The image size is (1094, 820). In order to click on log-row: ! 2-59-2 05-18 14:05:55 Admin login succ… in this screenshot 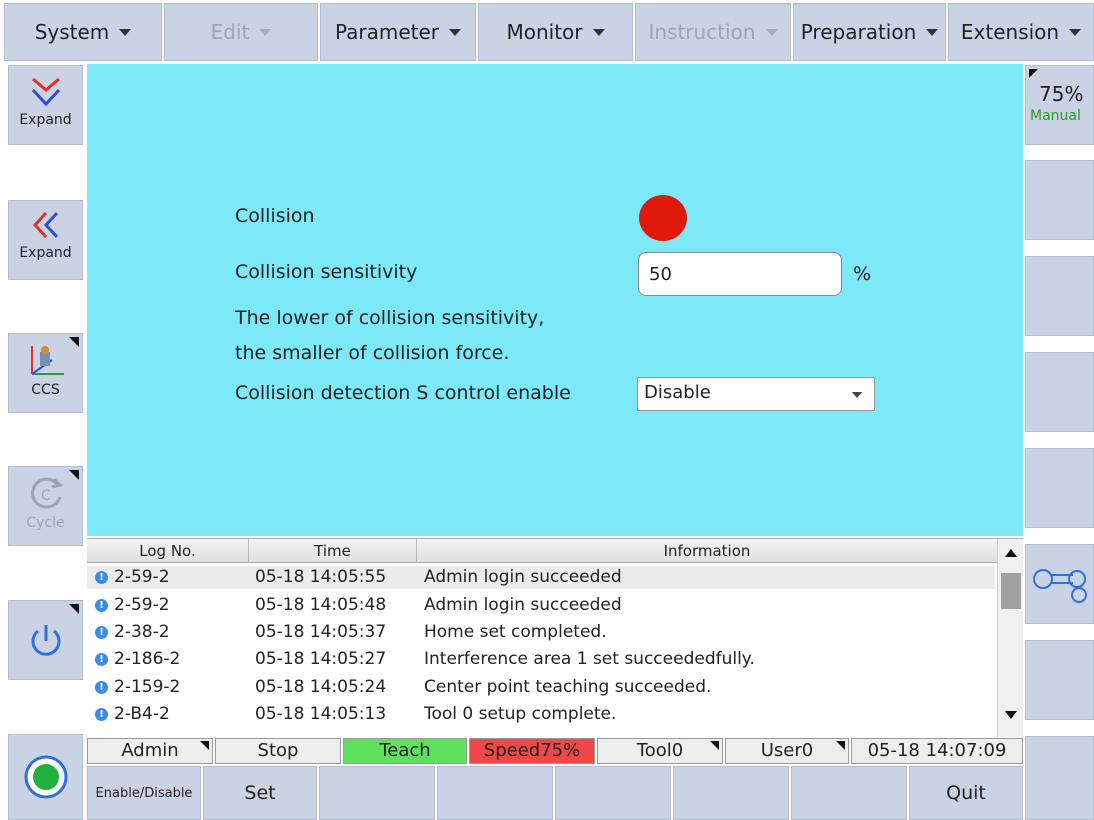, I will do `click(541, 577)`.